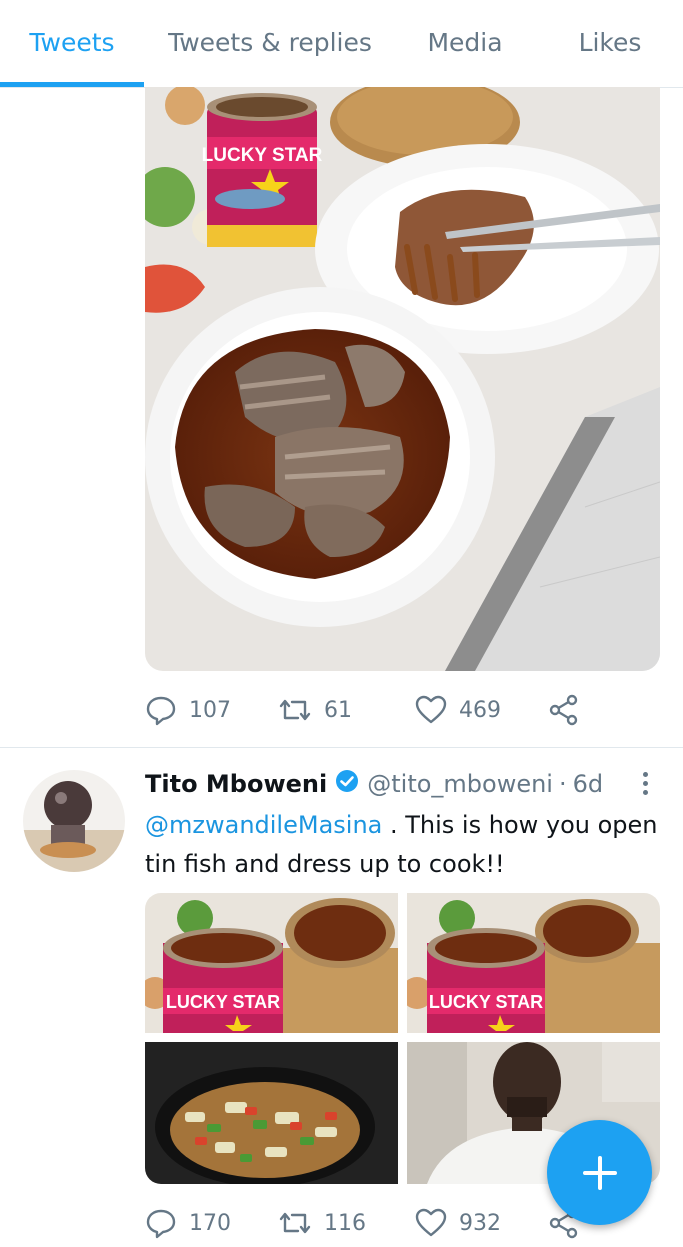 This screenshot has width=683, height=1247. What do you see at coordinates (188, 1223) in the screenshot?
I see `reply-button: 170` at bounding box center [188, 1223].